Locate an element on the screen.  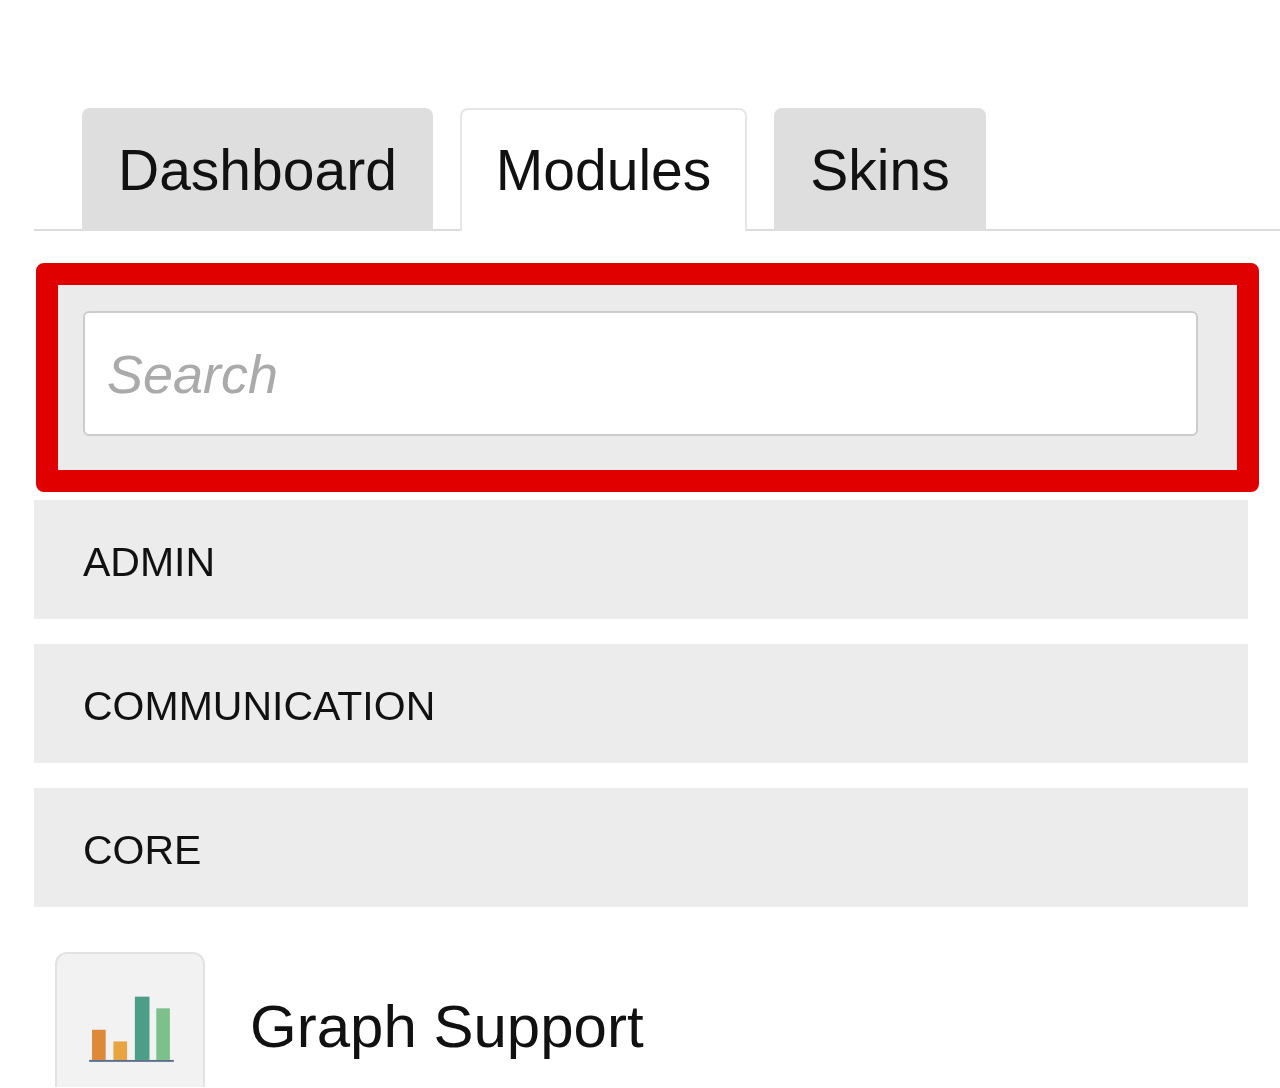
category-header: ADMIN is located at coordinates (641, 559).